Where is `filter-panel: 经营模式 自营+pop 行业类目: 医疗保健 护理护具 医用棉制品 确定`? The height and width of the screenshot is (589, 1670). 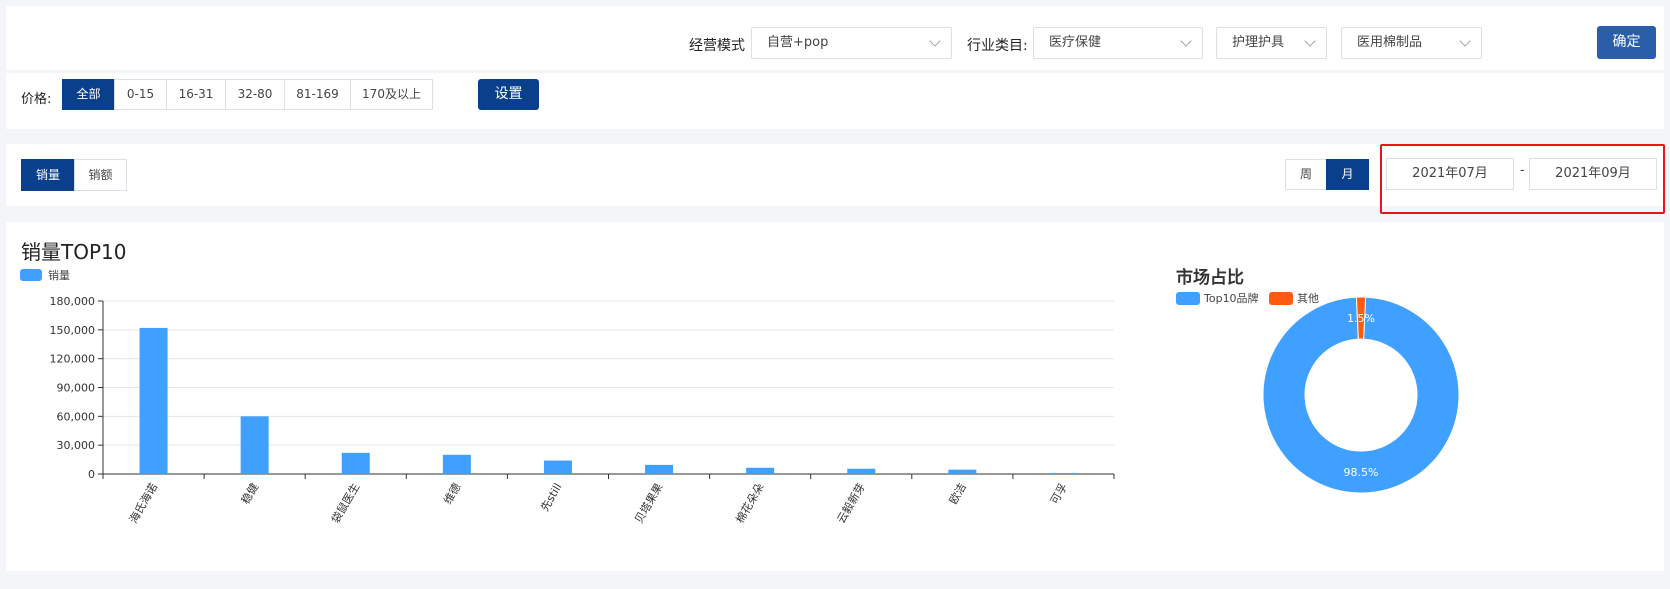
filter-panel: 经营模式 自营+pop 行业类目: 医疗保健 护理护具 医用棉制品 确定 is located at coordinates (835, 38).